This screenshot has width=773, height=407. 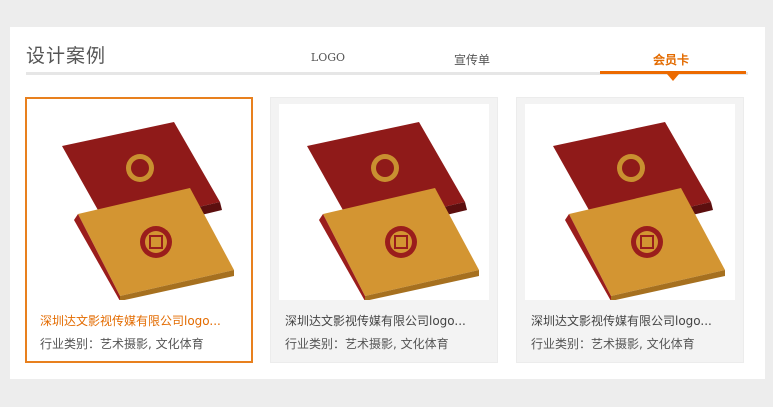 What do you see at coordinates (472, 59) in the screenshot?
I see `tab-flyer: 宣传单` at bounding box center [472, 59].